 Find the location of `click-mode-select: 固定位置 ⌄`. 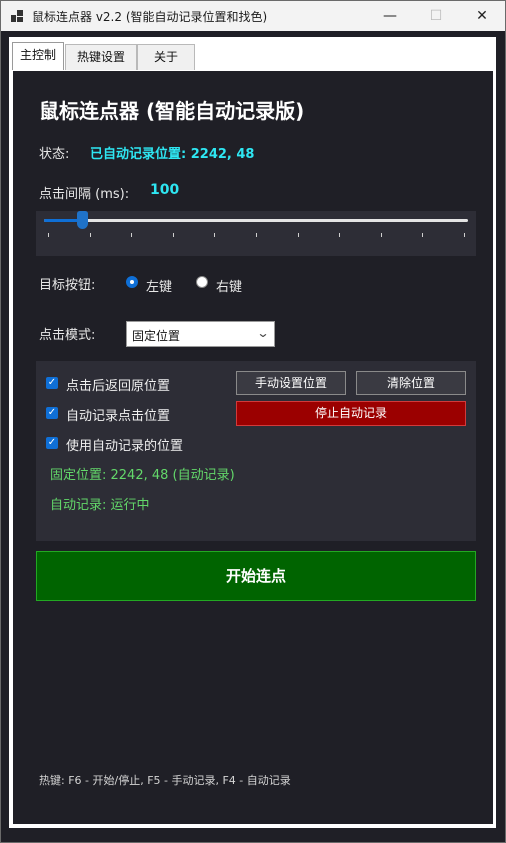

click-mode-select: 固定位置 ⌄ is located at coordinates (200, 334).